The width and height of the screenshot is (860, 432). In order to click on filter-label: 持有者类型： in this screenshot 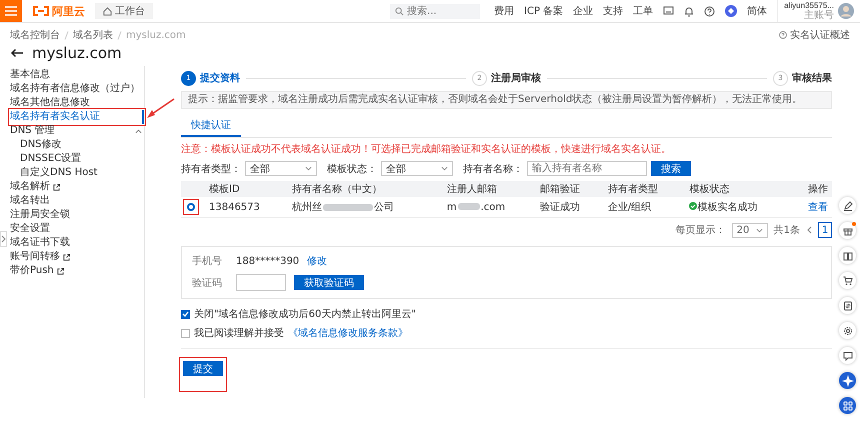, I will do `click(211, 169)`.